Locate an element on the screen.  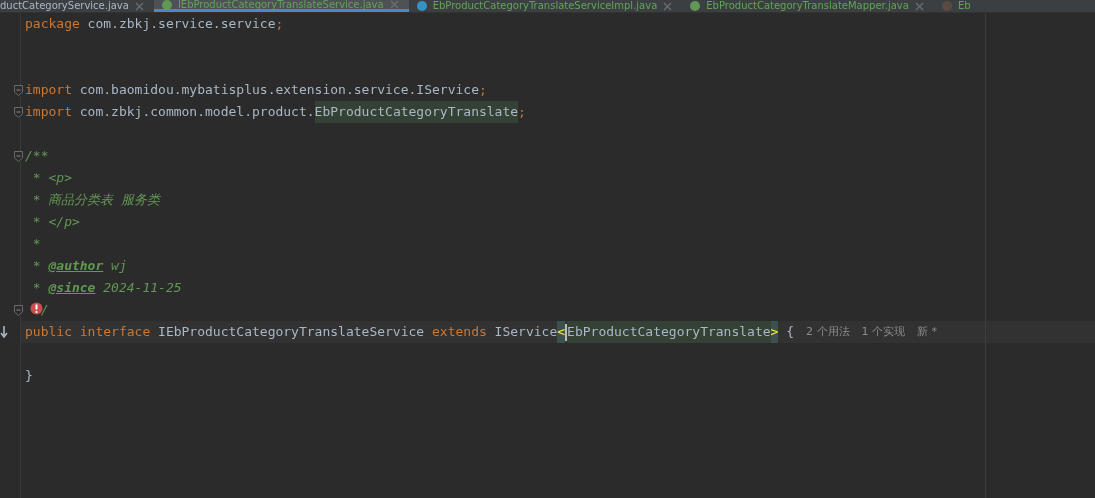
matched-brace: > is located at coordinates (774, 332).